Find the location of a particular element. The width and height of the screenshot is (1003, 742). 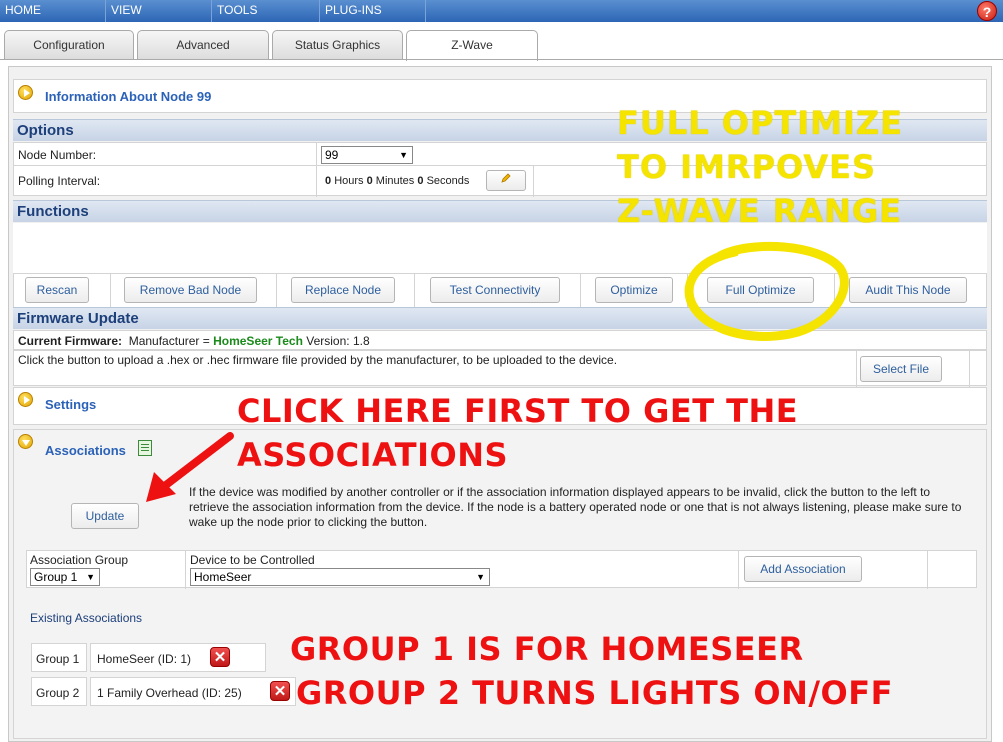

update-button: Update is located at coordinates (105, 516).